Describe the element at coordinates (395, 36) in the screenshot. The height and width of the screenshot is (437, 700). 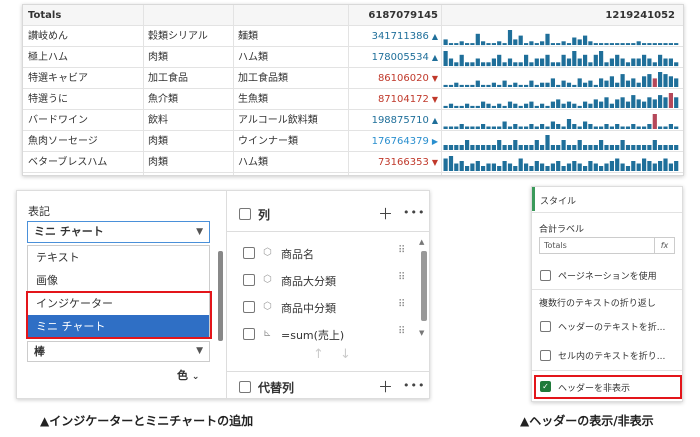
I see `sales-value: 341711386 ▲` at that location.